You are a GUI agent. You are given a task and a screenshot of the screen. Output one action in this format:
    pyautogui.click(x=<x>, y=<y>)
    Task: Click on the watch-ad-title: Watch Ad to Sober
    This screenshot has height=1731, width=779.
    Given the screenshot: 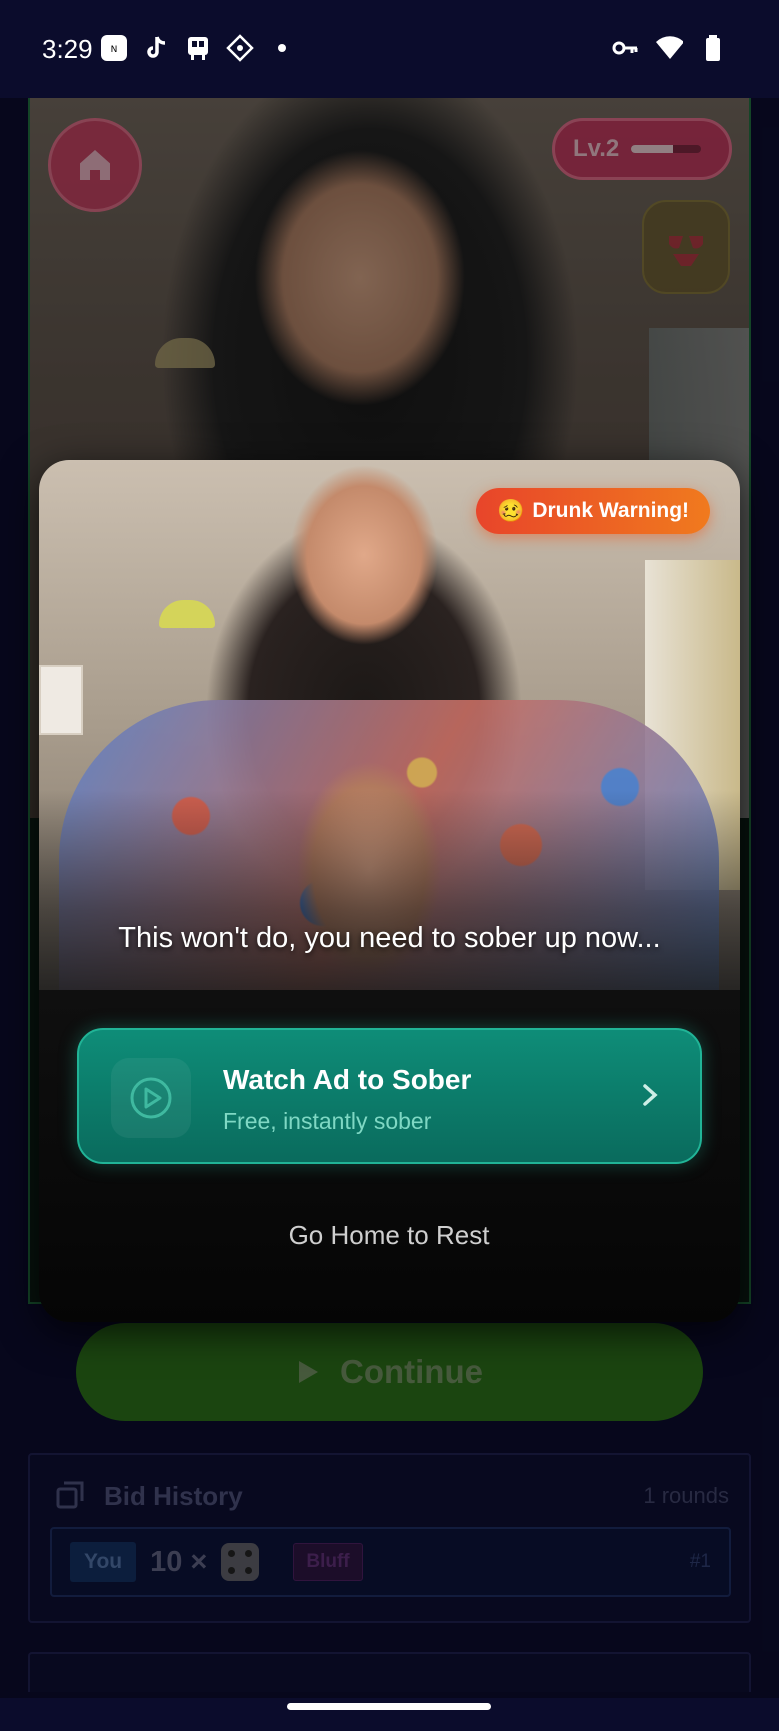 What is the action you would take?
    pyautogui.click(x=347, y=1079)
    